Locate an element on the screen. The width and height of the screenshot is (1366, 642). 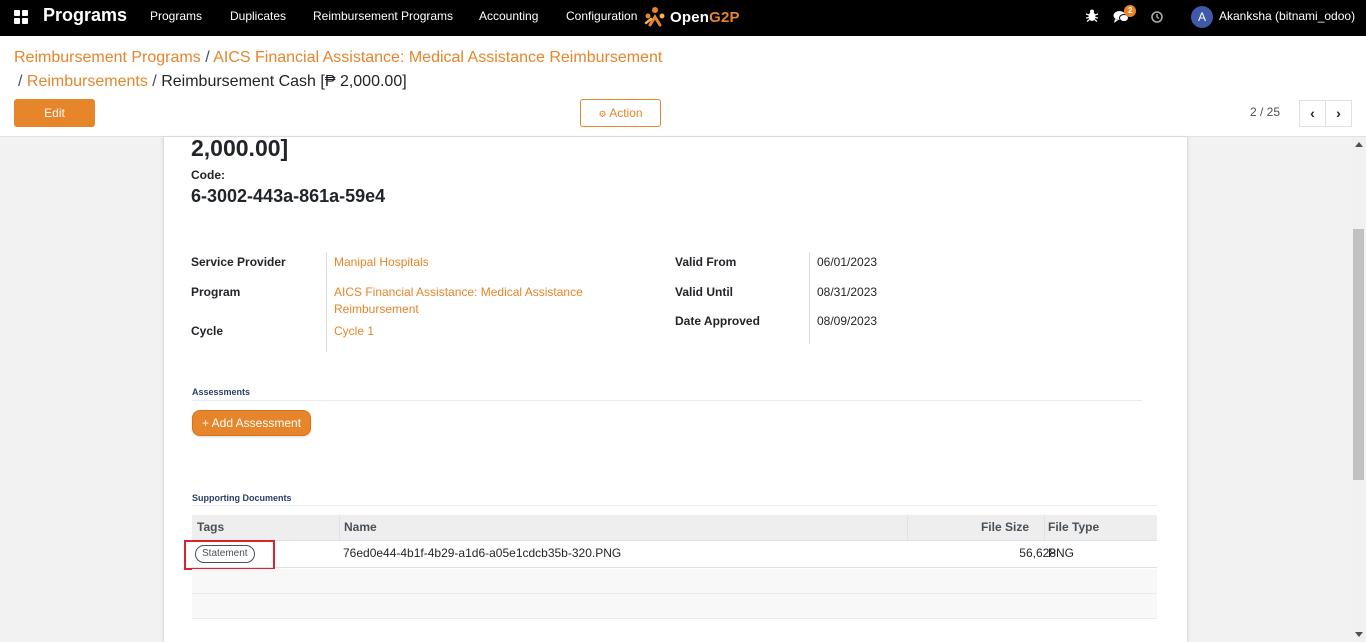
app-brand: Programs is located at coordinates (85, 15).